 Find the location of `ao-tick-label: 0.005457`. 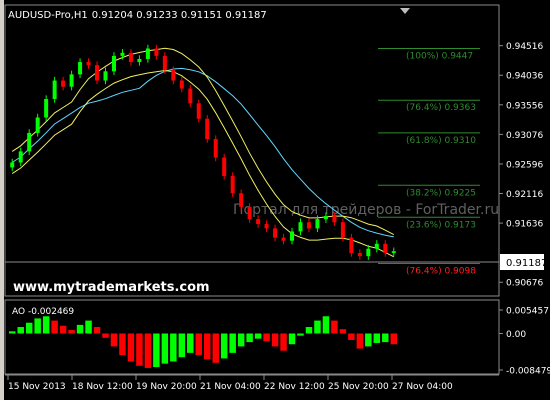

ao-tick-label: 0.005457 is located at coordinates (527, 312).